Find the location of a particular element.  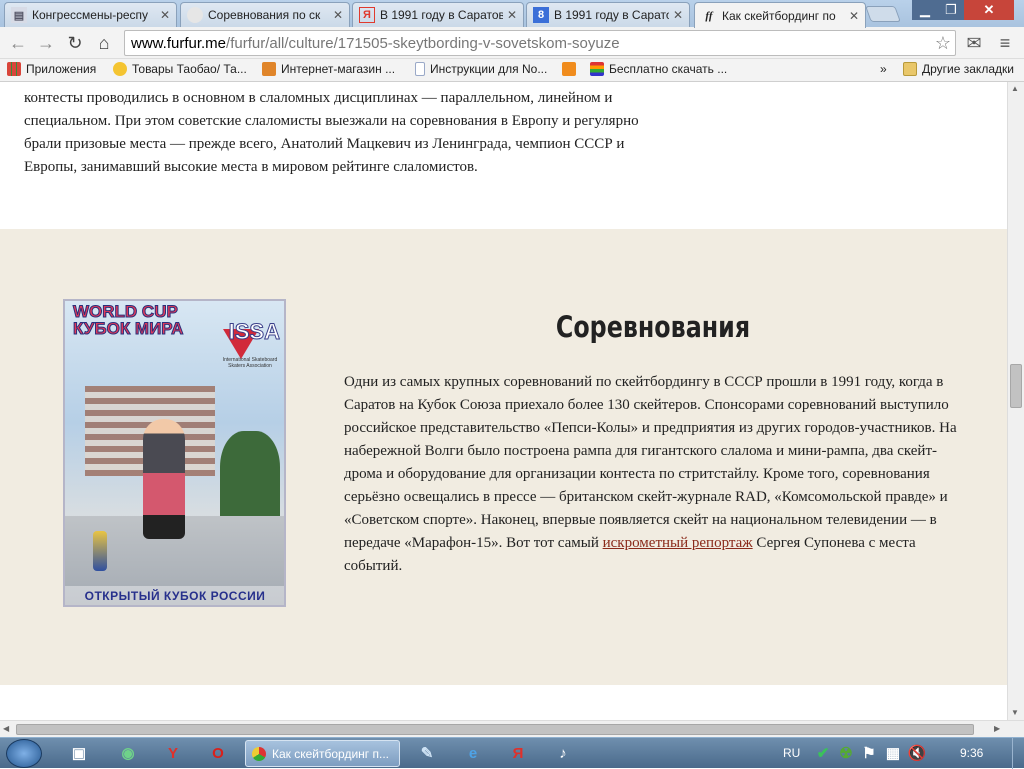

yandex-browser-icon: Y is located at coordinates (173, 753).